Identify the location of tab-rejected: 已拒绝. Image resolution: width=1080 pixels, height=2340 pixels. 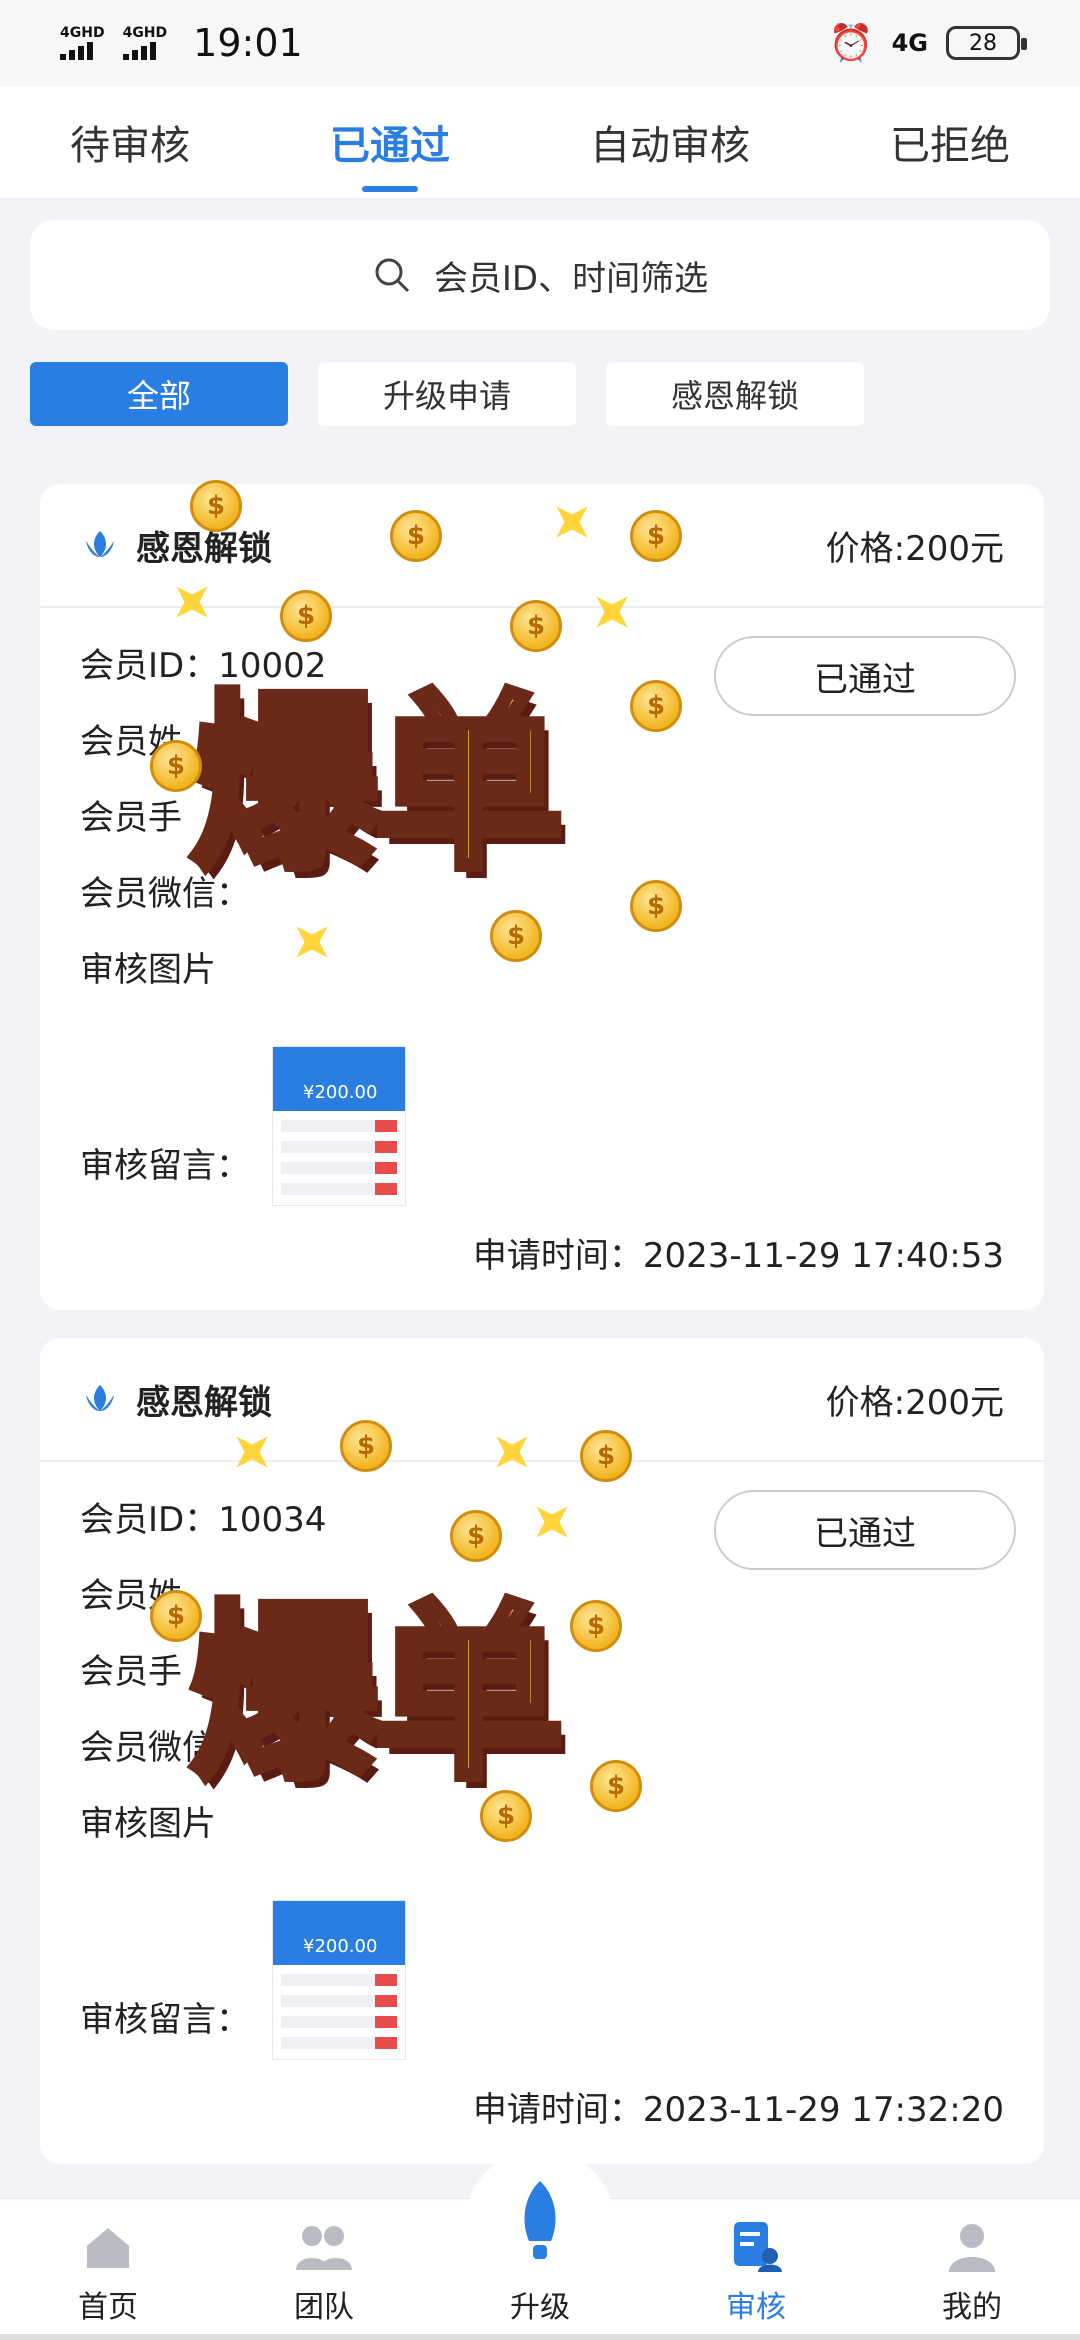
(950, 142).